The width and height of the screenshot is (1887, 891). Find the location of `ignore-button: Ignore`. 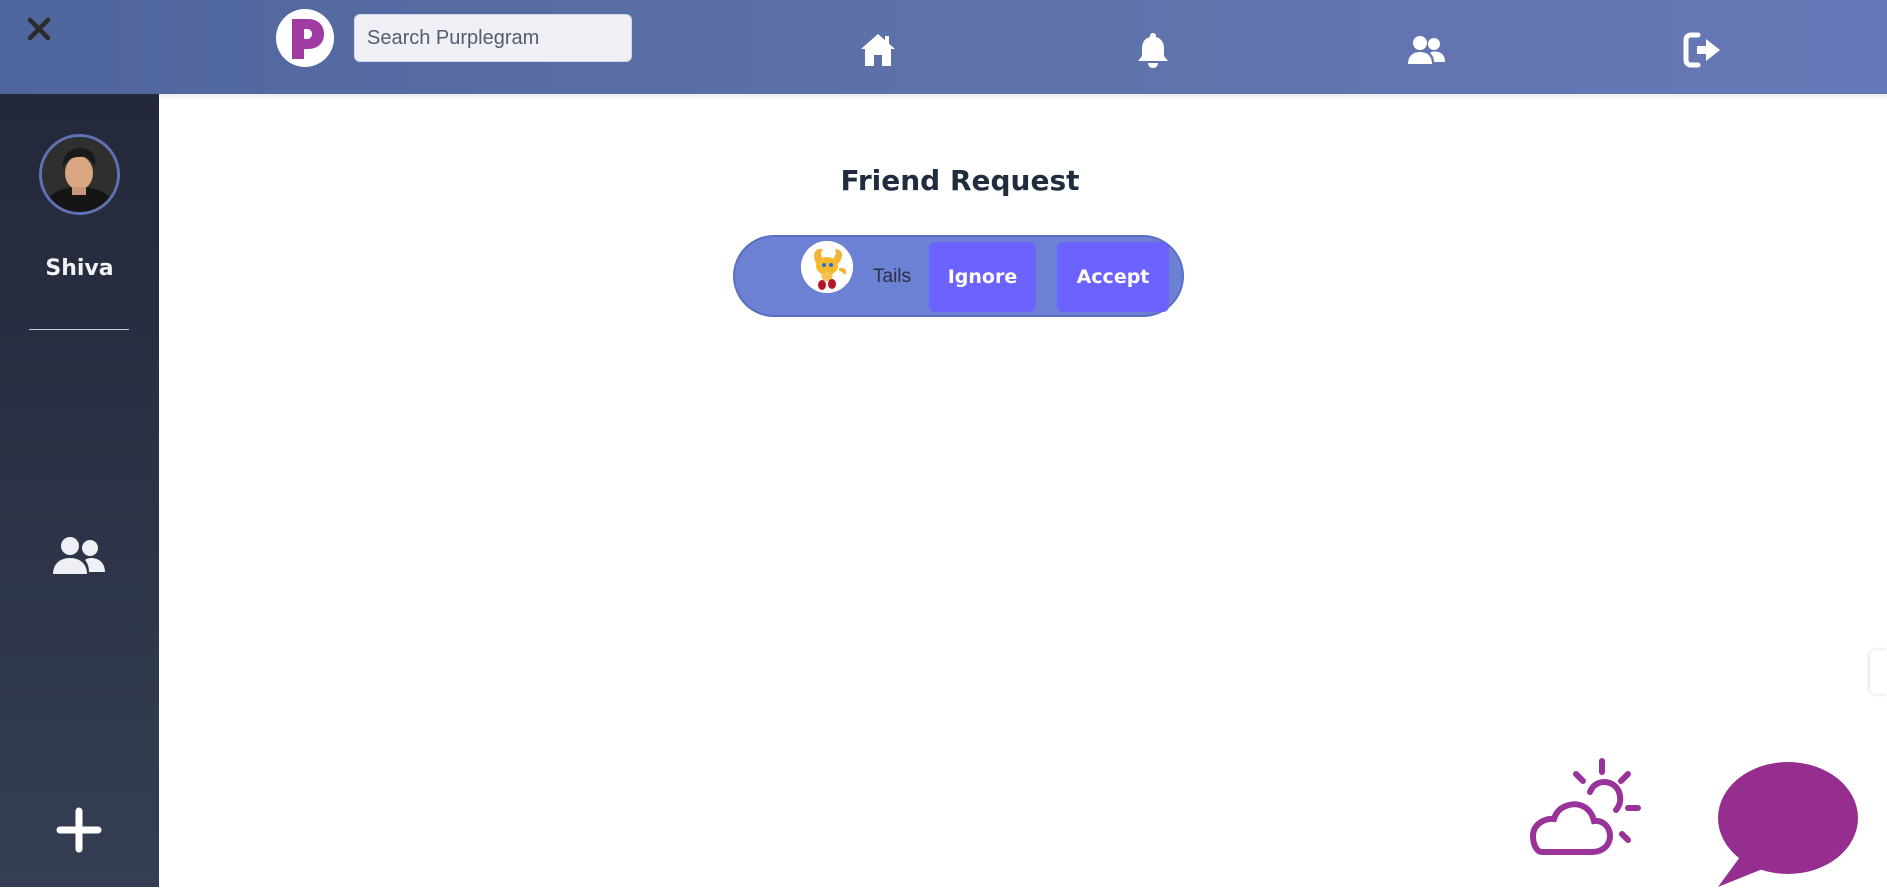

ignore-button: Ignore is located at coordinates (982, 277).